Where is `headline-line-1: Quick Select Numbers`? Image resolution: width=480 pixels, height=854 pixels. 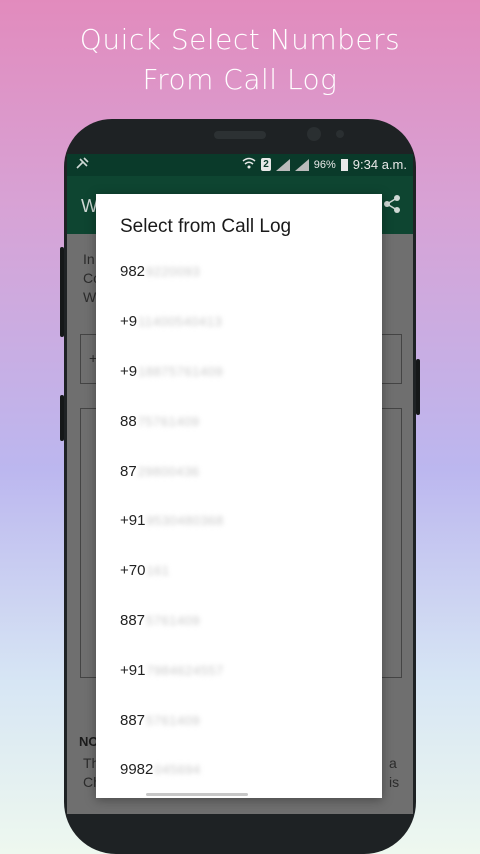 headline-line-1: Quick Select Numbers is located at coordinates (240, 39).